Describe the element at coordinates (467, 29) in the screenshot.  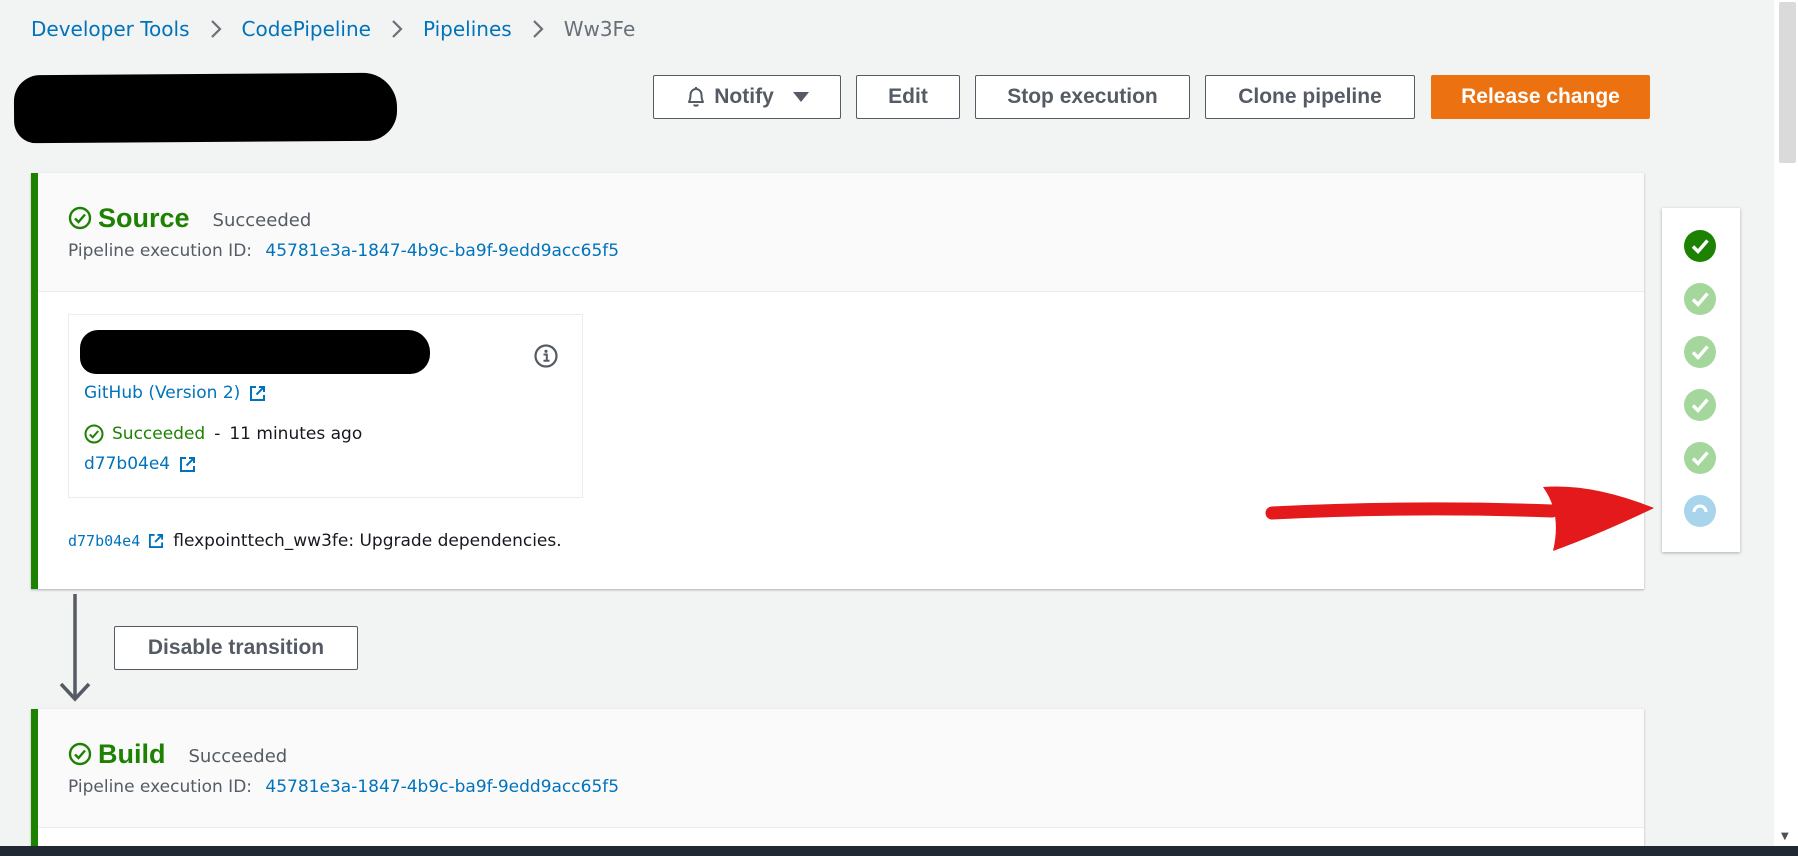
I see `breadcrumb-pipelines: Pipelines` at that location.